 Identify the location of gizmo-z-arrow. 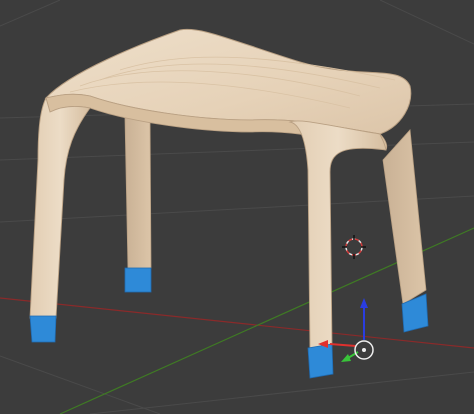
(364, 303).